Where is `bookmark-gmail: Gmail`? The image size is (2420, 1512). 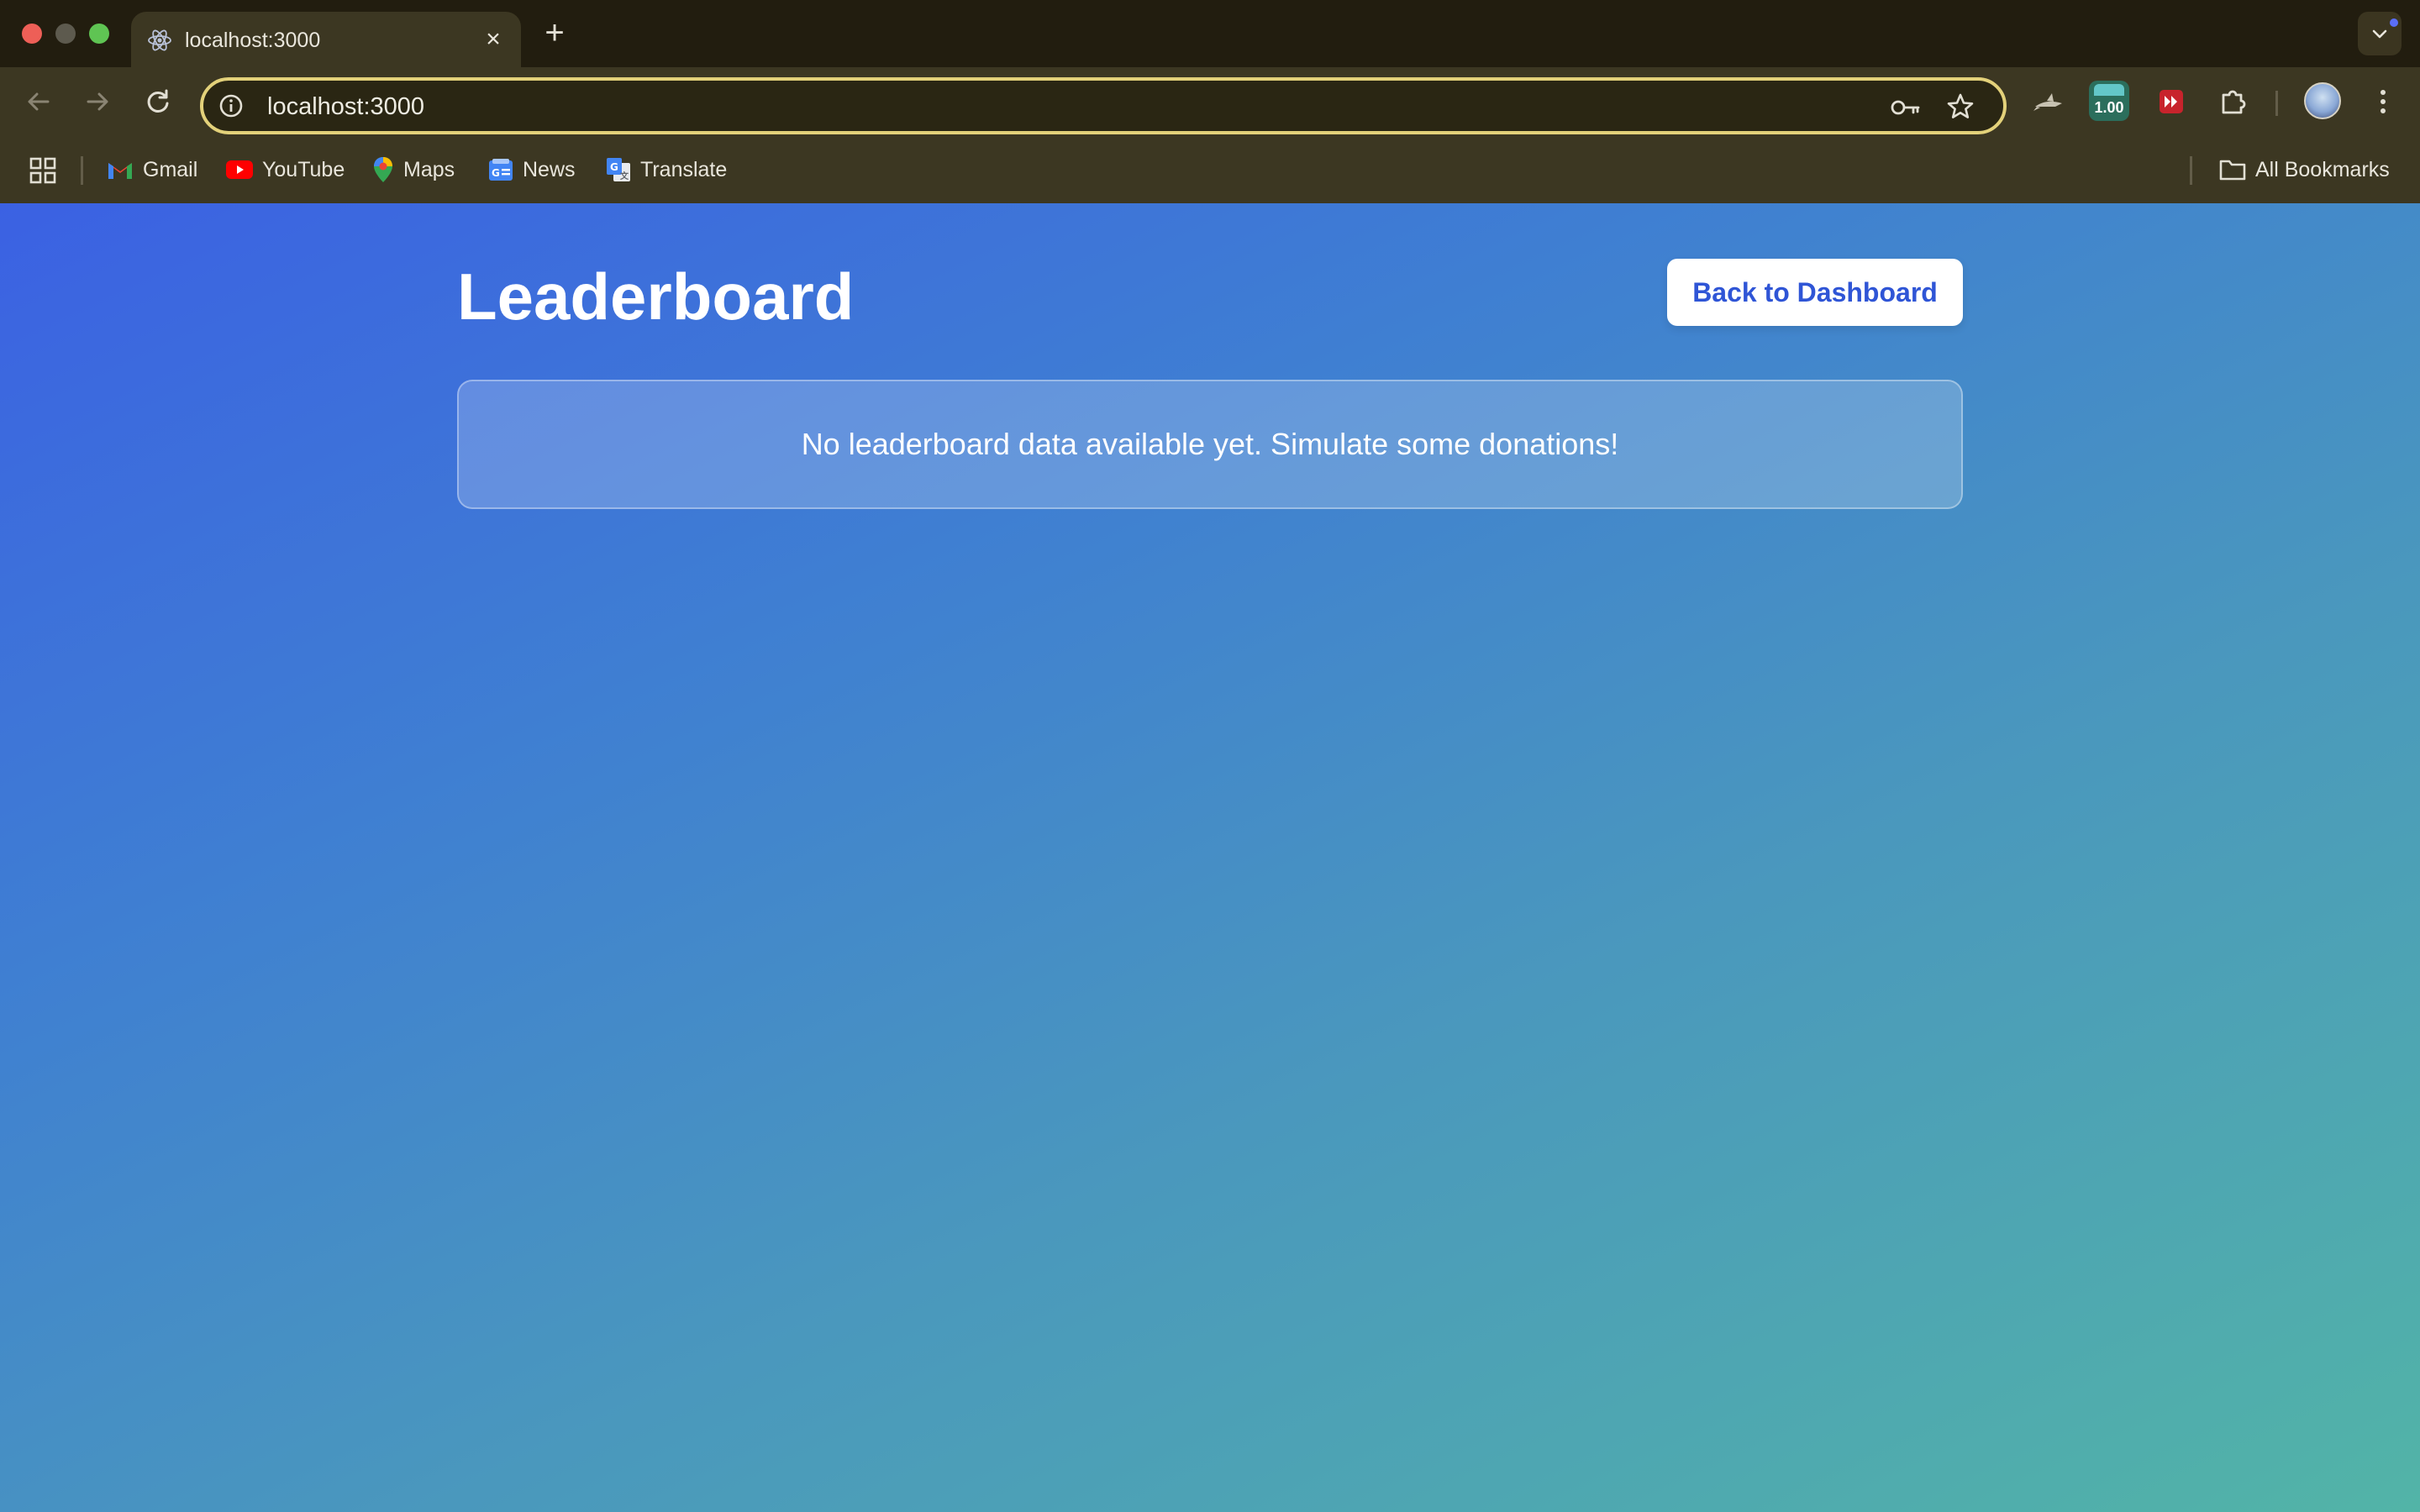
bookmark-gmail: Gmail is located at coordinates (151, 169).